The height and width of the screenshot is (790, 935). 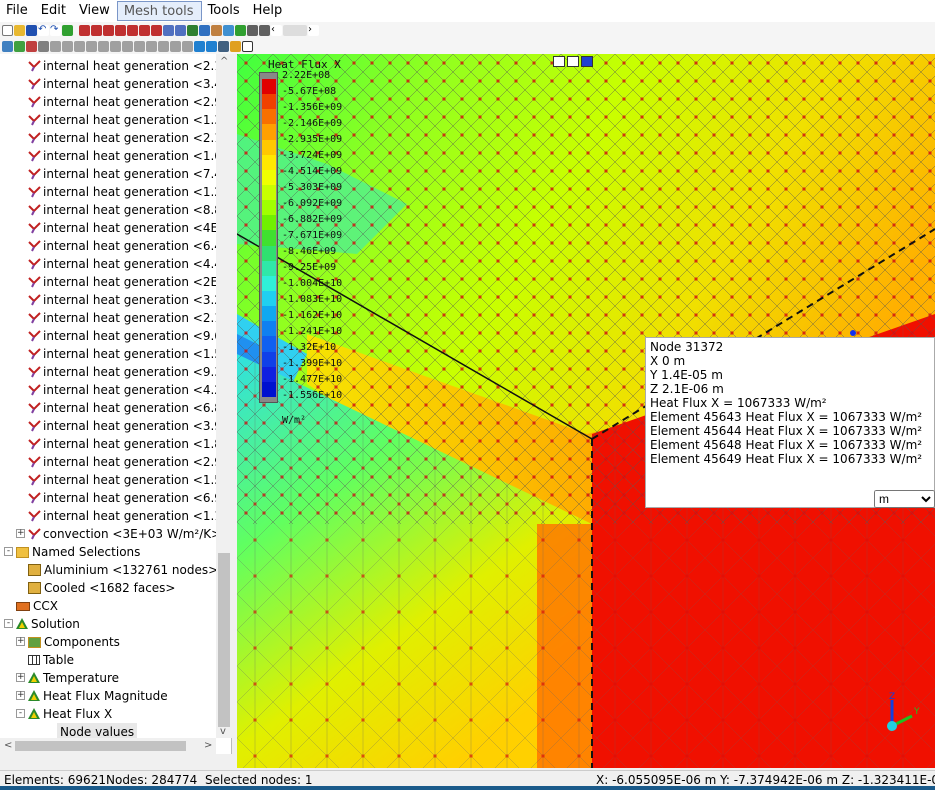 I want to click on surface-icon, so click(x=103, y=46).